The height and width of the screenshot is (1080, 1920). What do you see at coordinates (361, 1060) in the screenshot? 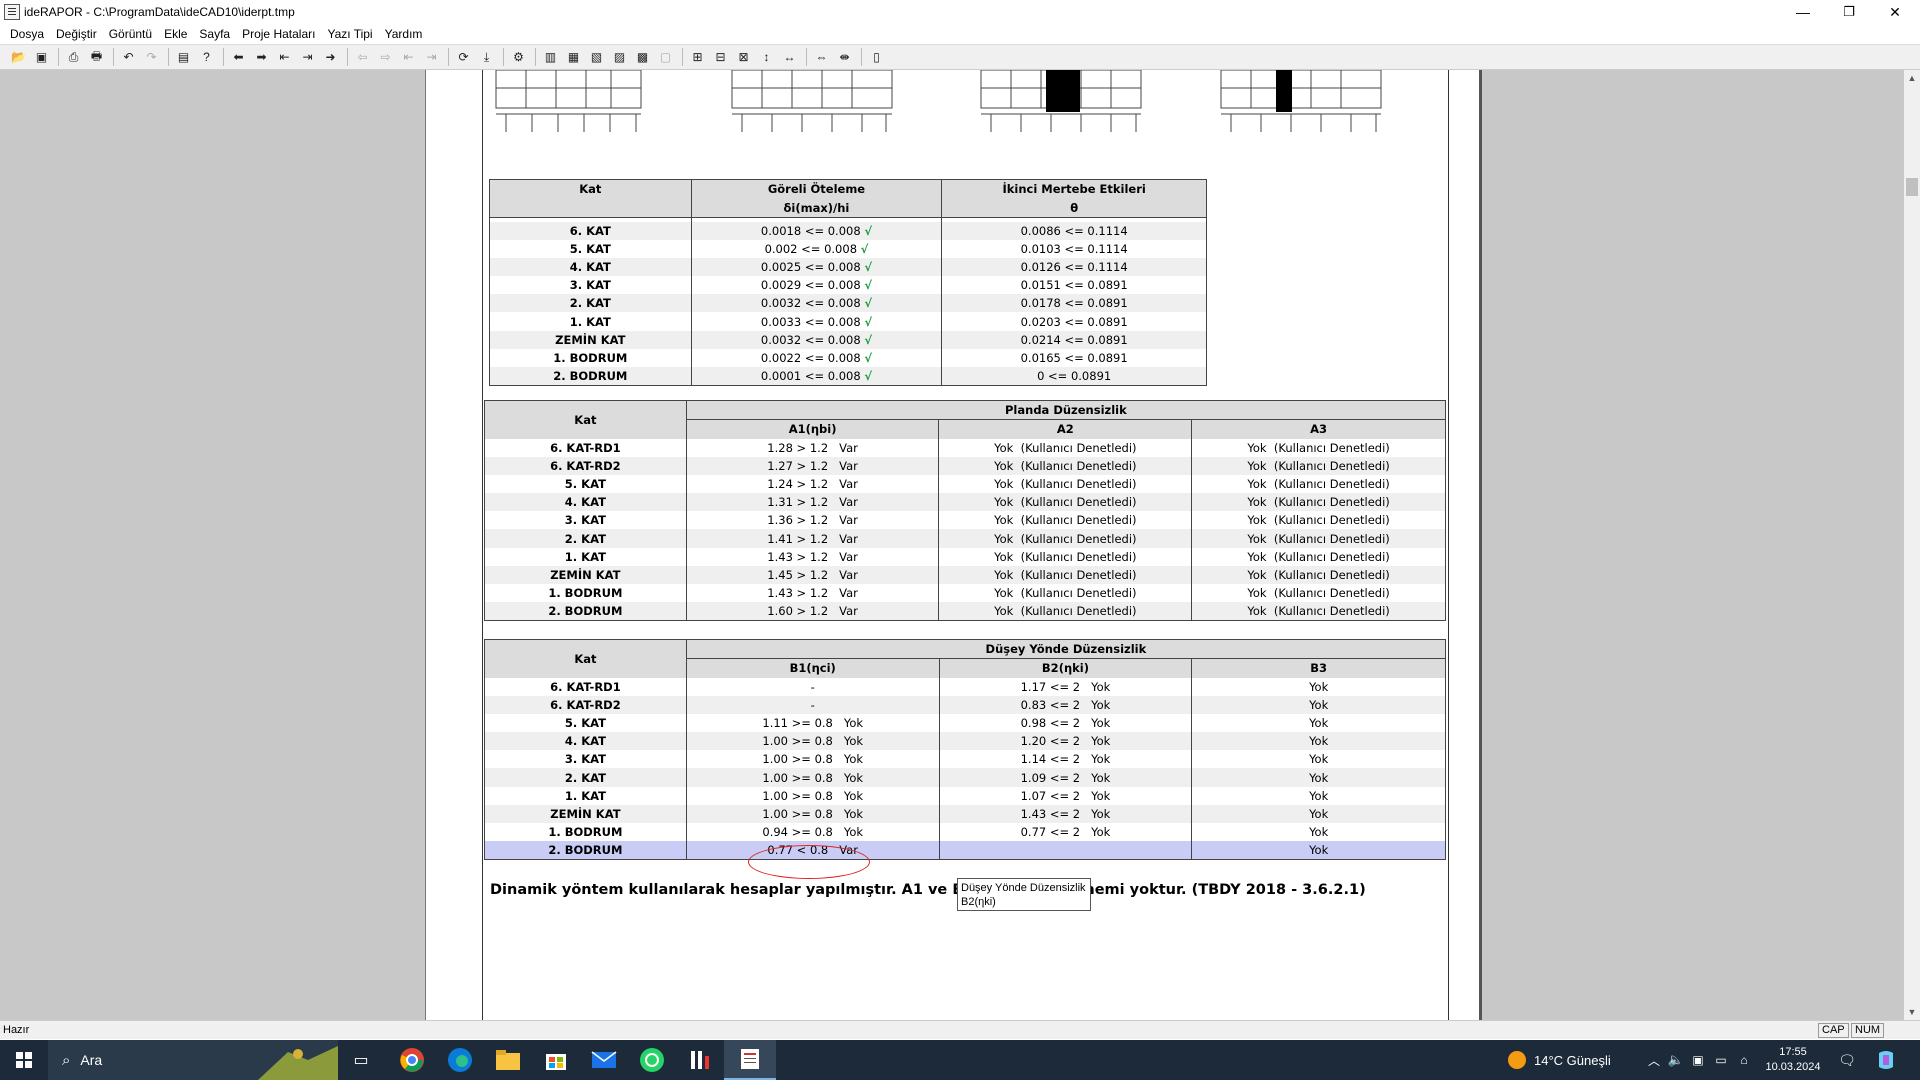
I see `task-view-icon: ▭` at bounding box center [361, 1060].